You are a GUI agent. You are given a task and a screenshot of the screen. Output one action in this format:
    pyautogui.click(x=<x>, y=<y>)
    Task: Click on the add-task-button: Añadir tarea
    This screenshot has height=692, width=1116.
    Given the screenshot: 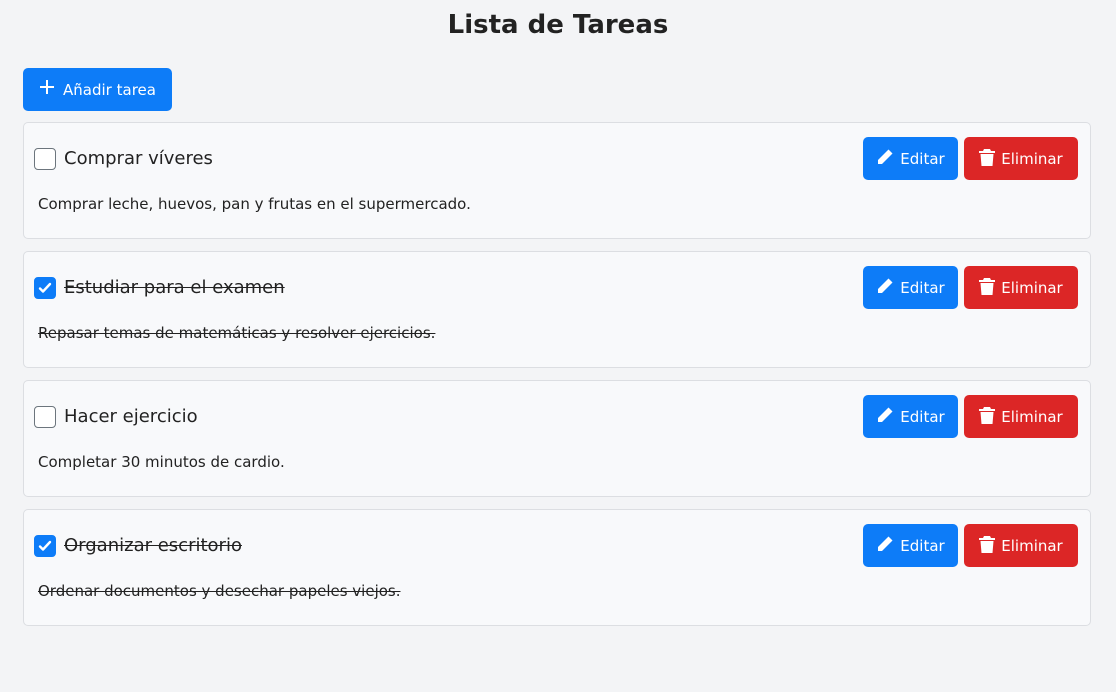 What is the action you would take?
    pyautogui.click(x=97, y=89)
    